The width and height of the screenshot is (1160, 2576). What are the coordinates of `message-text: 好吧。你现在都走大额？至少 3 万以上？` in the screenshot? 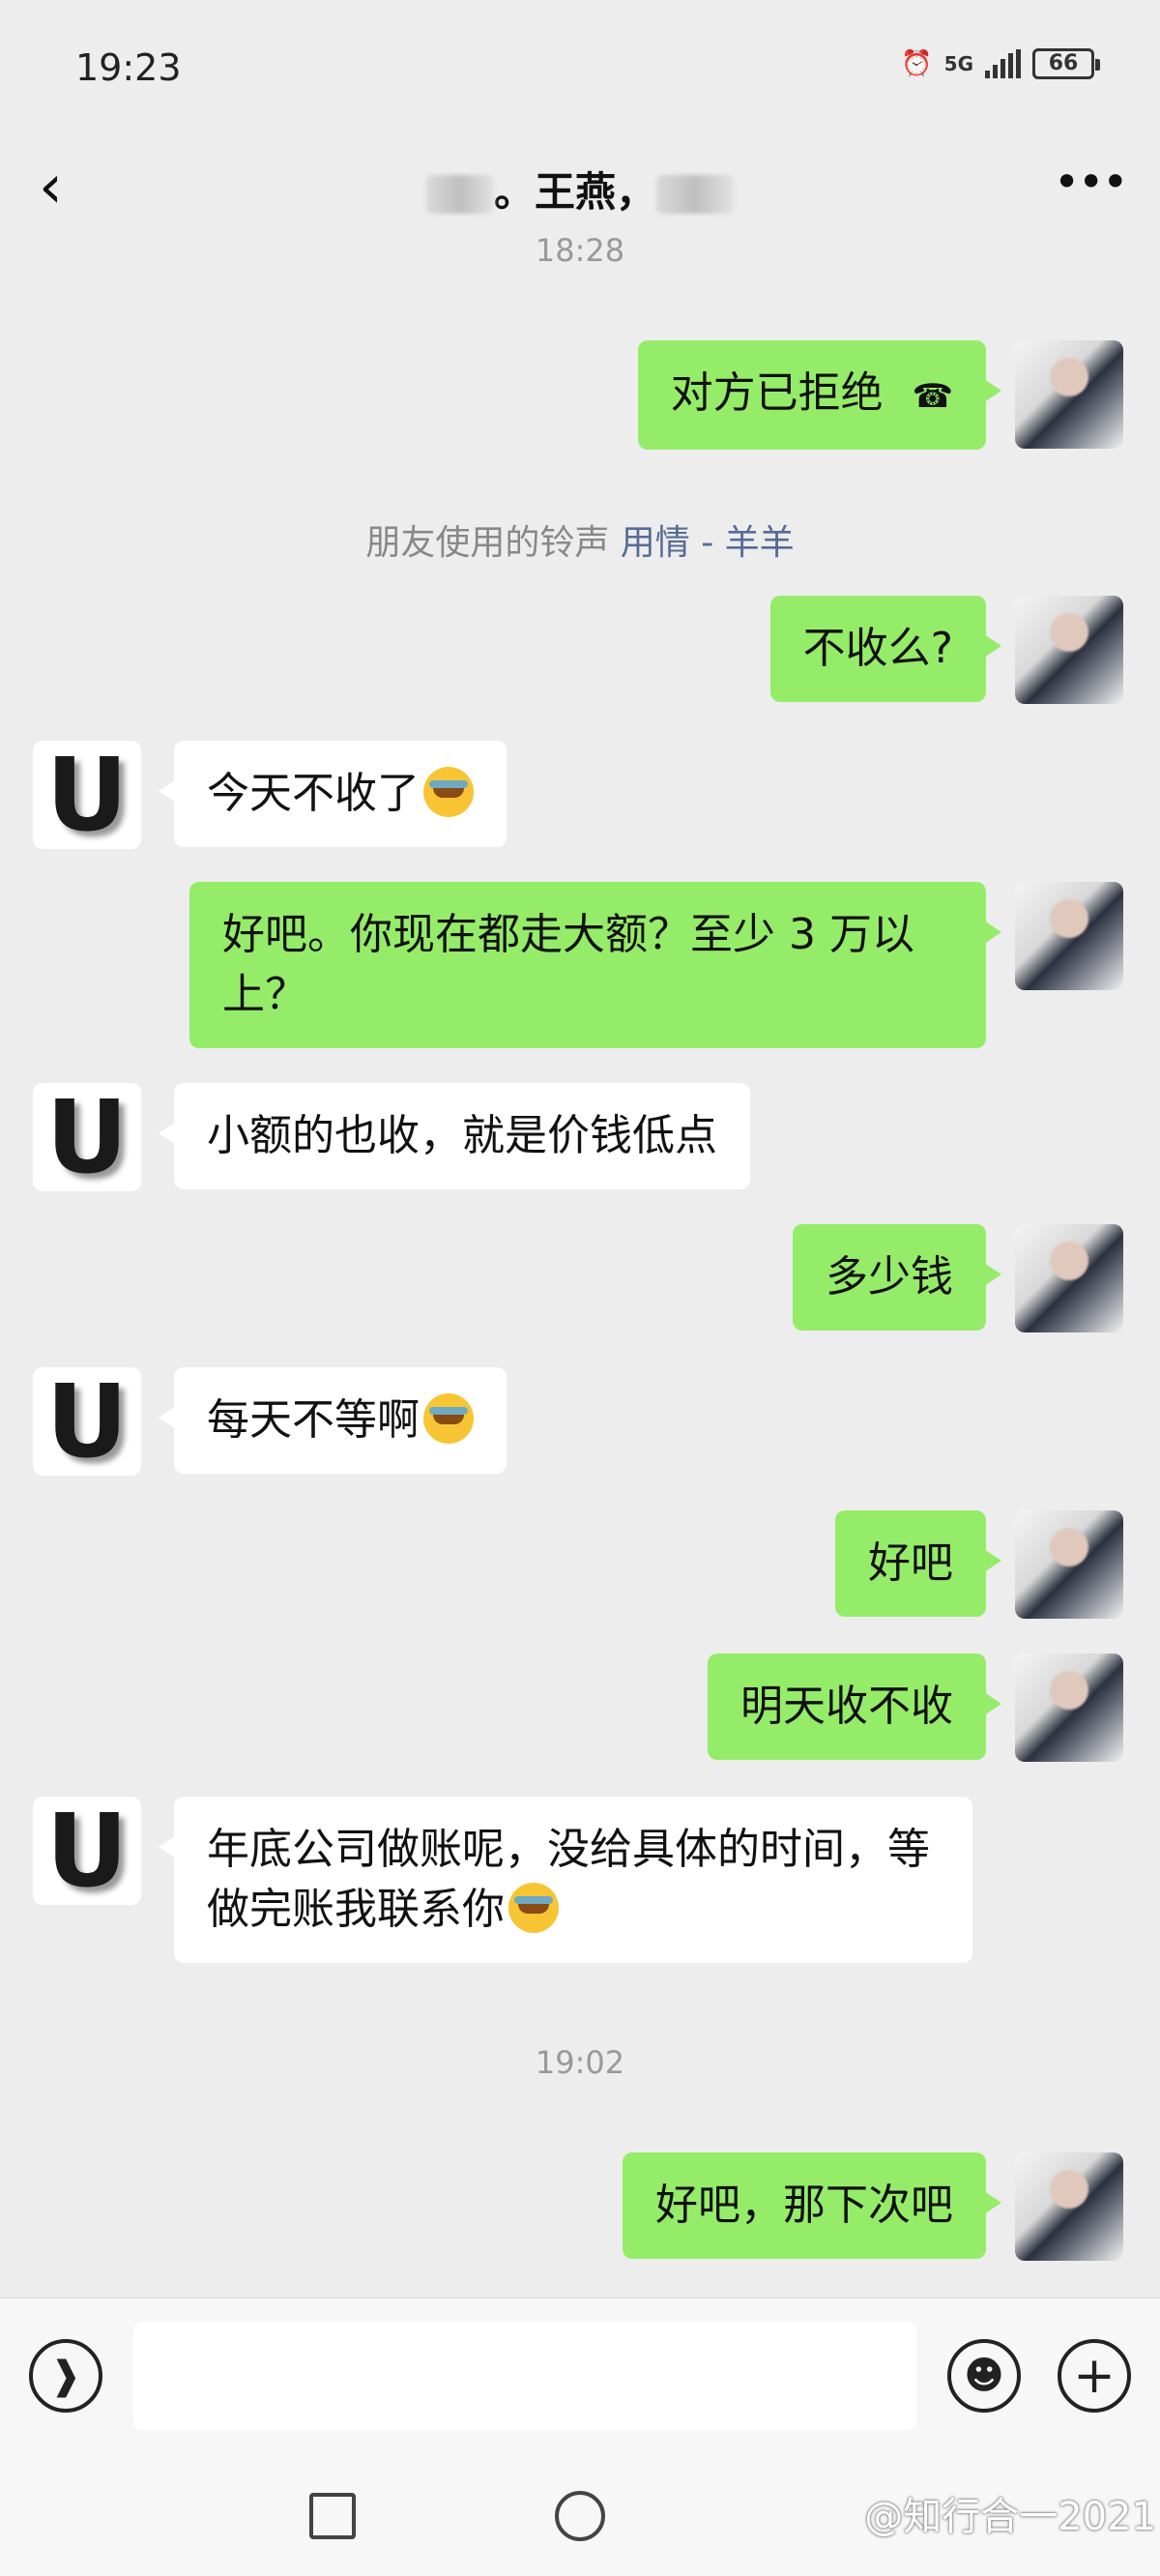 It's located at (568, 964).